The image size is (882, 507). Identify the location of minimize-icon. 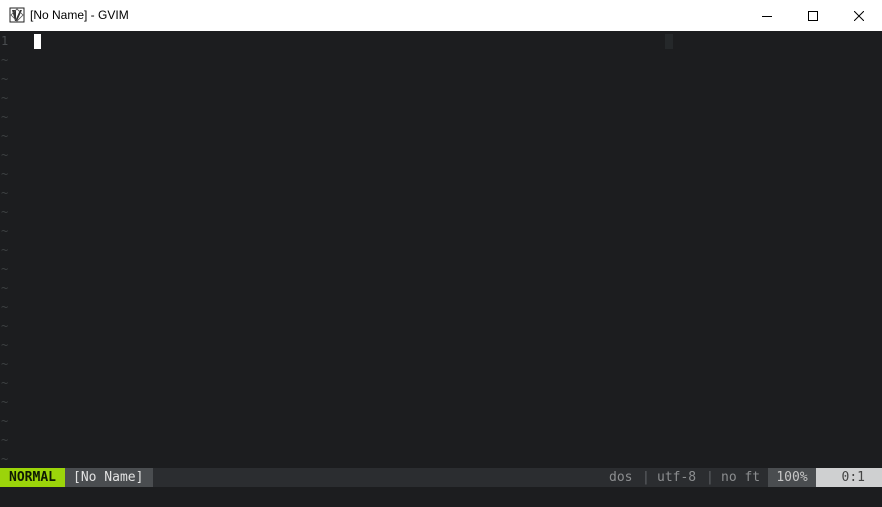
(767, 16).